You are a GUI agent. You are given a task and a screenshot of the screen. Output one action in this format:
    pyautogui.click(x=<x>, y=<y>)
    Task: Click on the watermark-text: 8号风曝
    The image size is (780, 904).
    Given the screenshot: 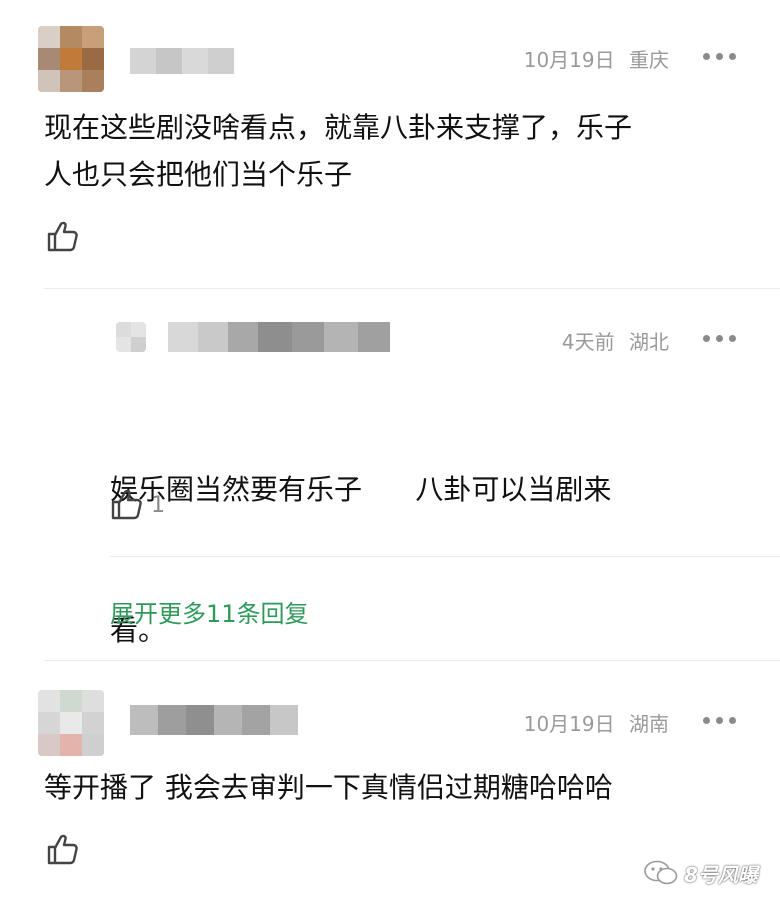 What is the action you would take?
    pyautogui.click(x=721, y=875)
    